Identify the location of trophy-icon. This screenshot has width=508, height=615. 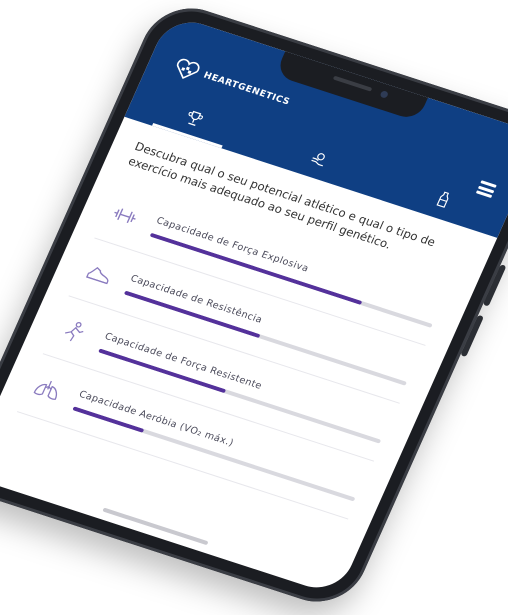
(196, 118).